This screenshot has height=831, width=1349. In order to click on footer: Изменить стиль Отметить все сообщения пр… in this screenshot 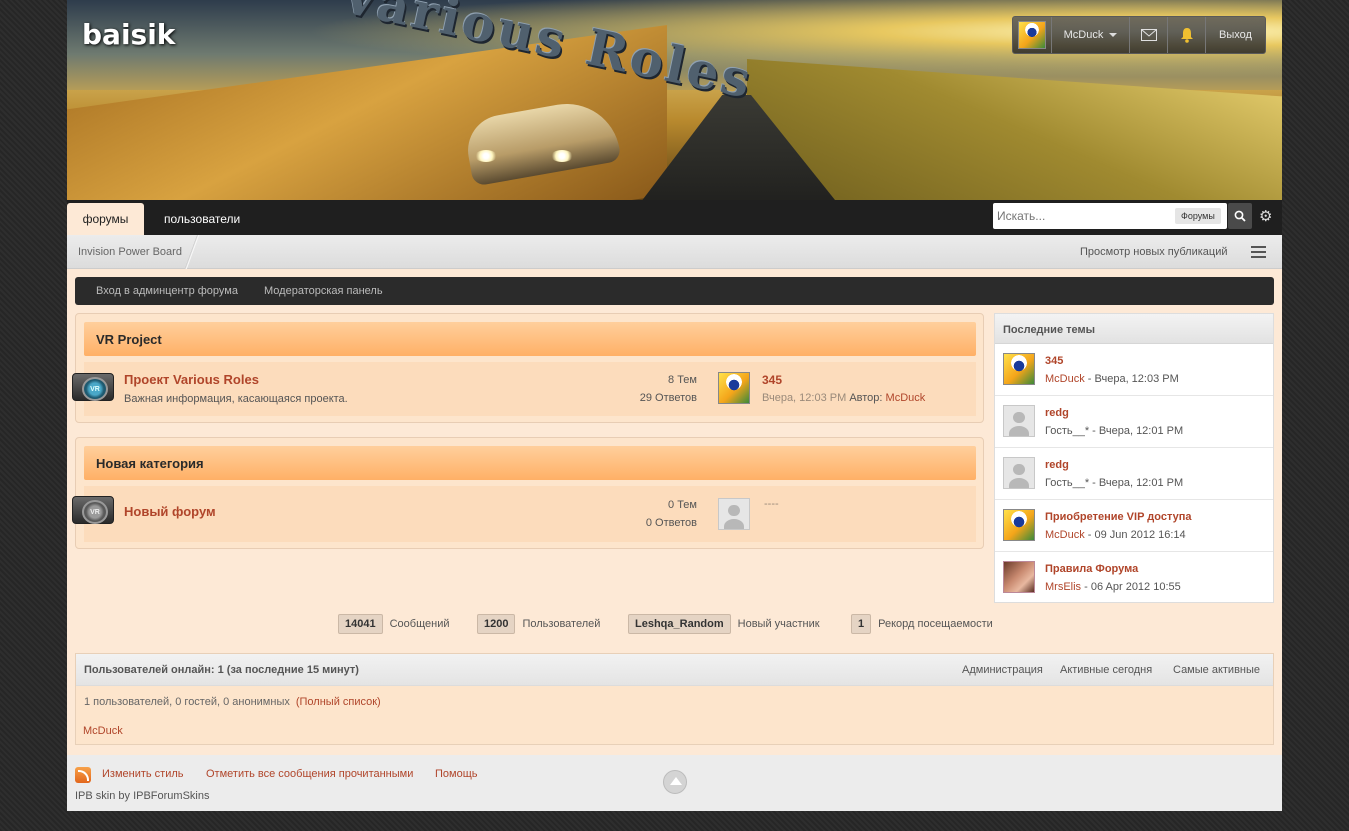, I will do `click(674, 783)`.